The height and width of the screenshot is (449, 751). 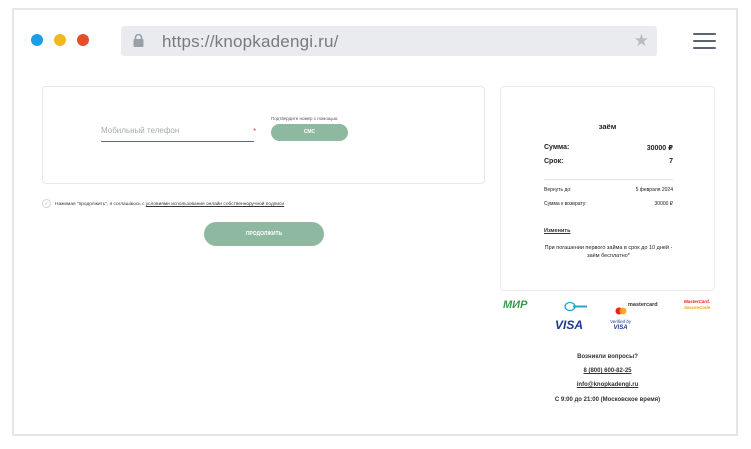 I want to click on verified-line-2: VISA, so click(x=620, y=328).